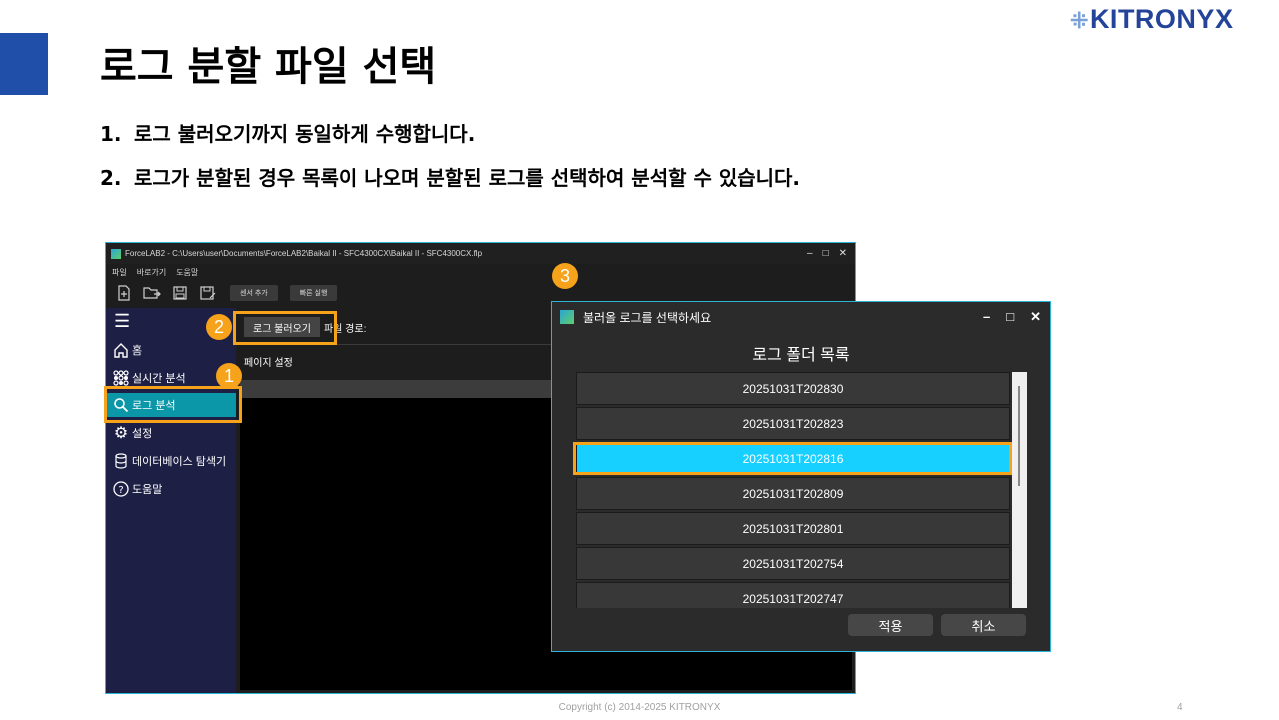 The height and width of the screenshot is (720, 1279). What do you see at coordinates (793, 528) in the screenshot?
I see `list-item: 20251031T202801` at bounding box center [793, 528].